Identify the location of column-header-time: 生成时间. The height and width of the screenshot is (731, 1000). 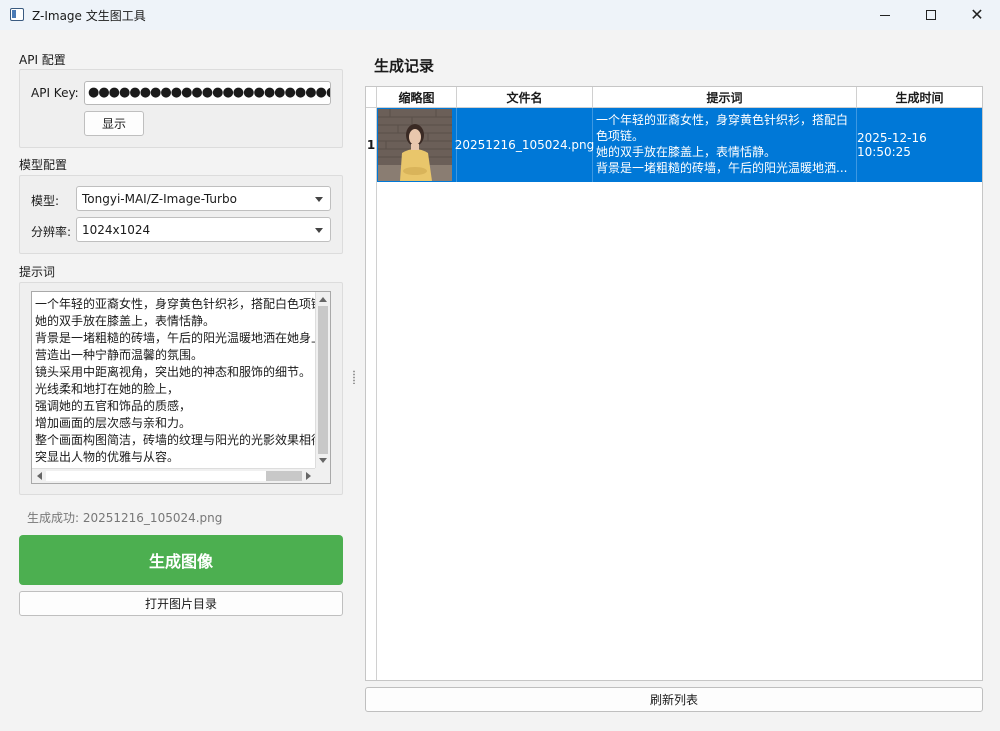
(919, 97).